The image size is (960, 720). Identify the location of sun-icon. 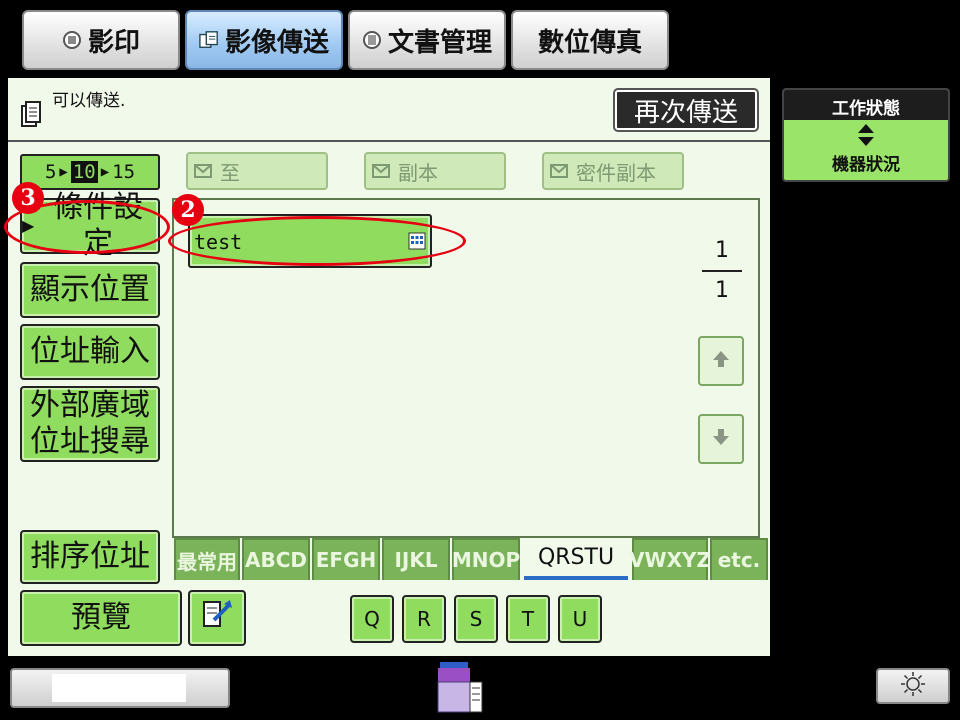
(913, 686).